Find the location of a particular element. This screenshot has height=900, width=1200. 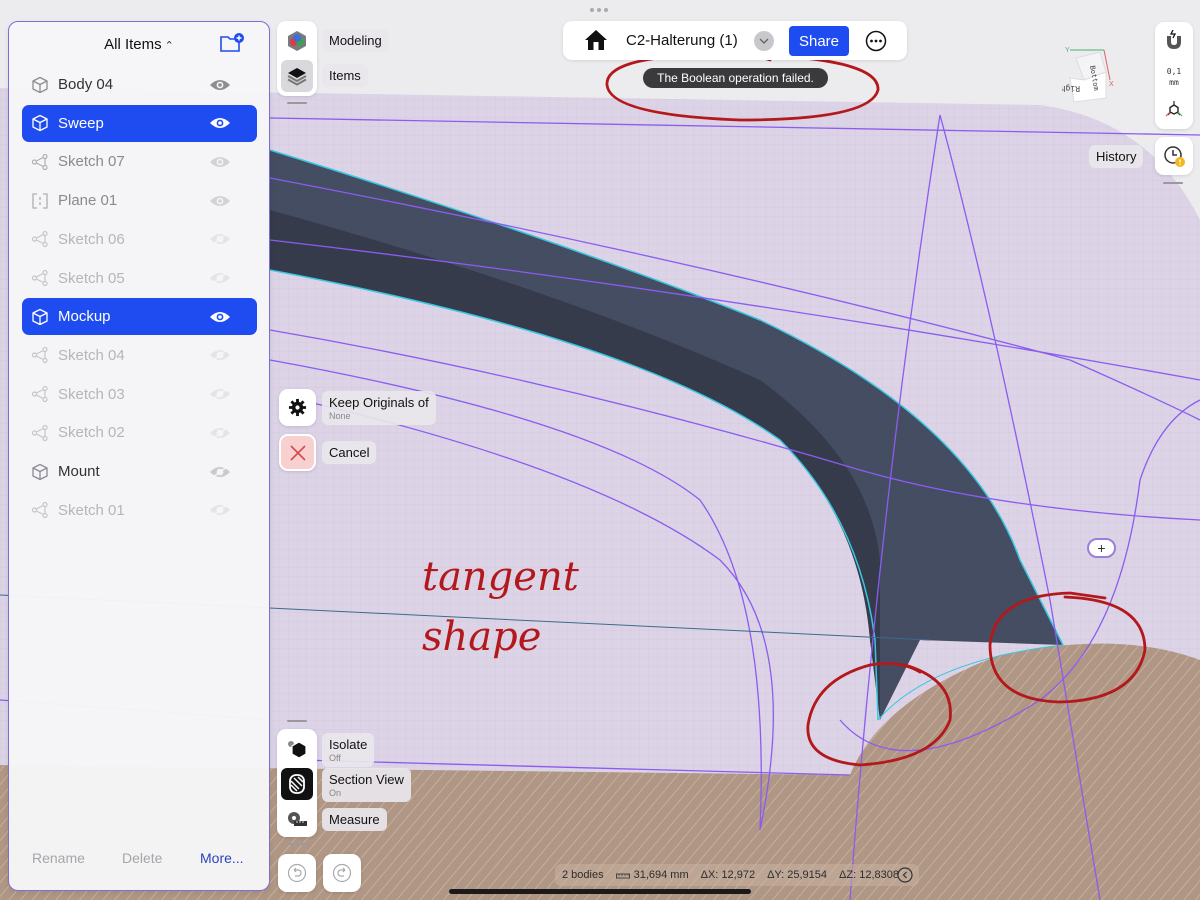

measure-button is located at coordinates (297, 819).